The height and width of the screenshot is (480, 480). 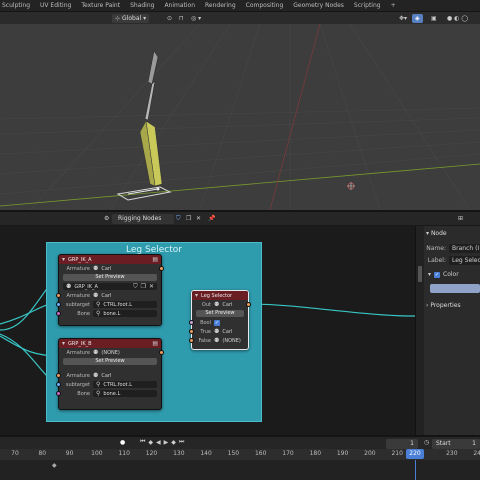 What do you see at coordinates (436, 233) in the screenshot?
I see `panel-node-header: ▾ Node` at bounding box center [436, 233].